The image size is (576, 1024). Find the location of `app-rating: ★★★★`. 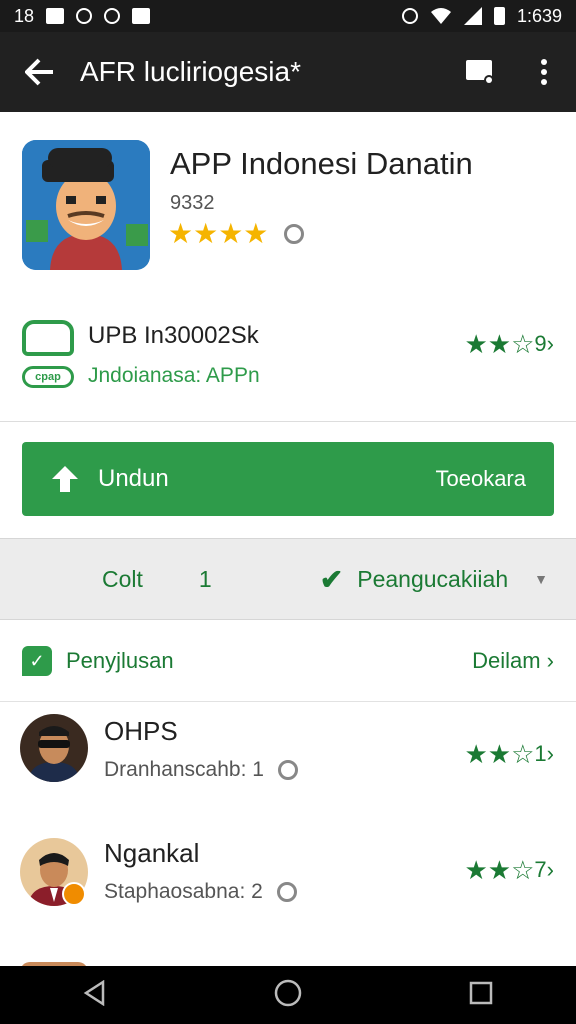

app-rating: ★★★★ is located at coordinates (236, 233).